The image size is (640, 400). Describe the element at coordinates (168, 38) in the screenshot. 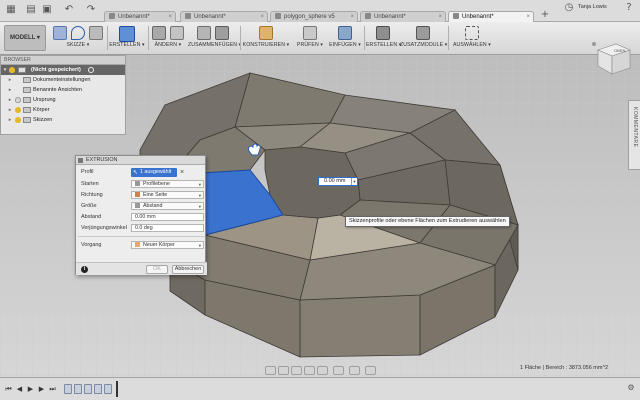

I see `toolbar-group-modify: ÄNDERN ▾` at that location.